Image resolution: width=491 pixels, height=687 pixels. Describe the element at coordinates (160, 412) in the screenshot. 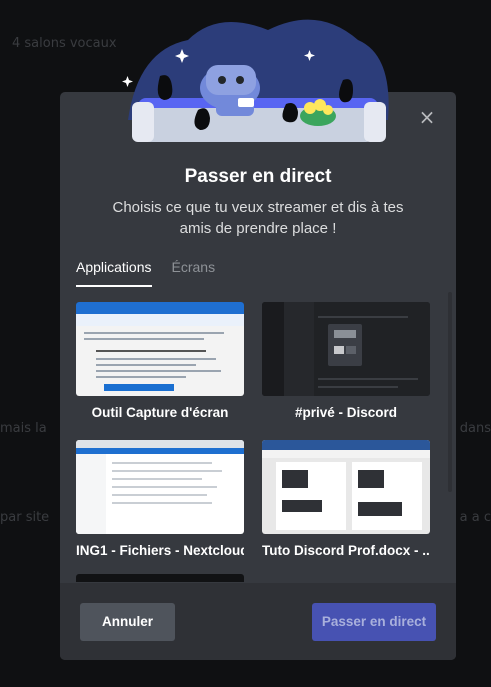

I see `source-label: Outil Capture d'écran` at that location.